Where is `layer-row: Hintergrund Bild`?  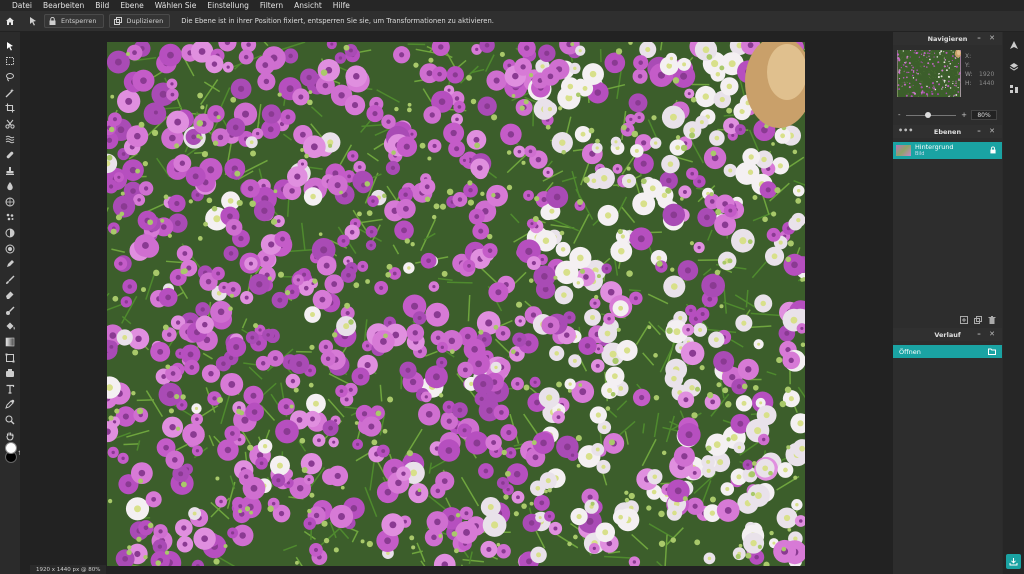
layer-row: Hintergrund Bild is located at coordinates (947, 150).